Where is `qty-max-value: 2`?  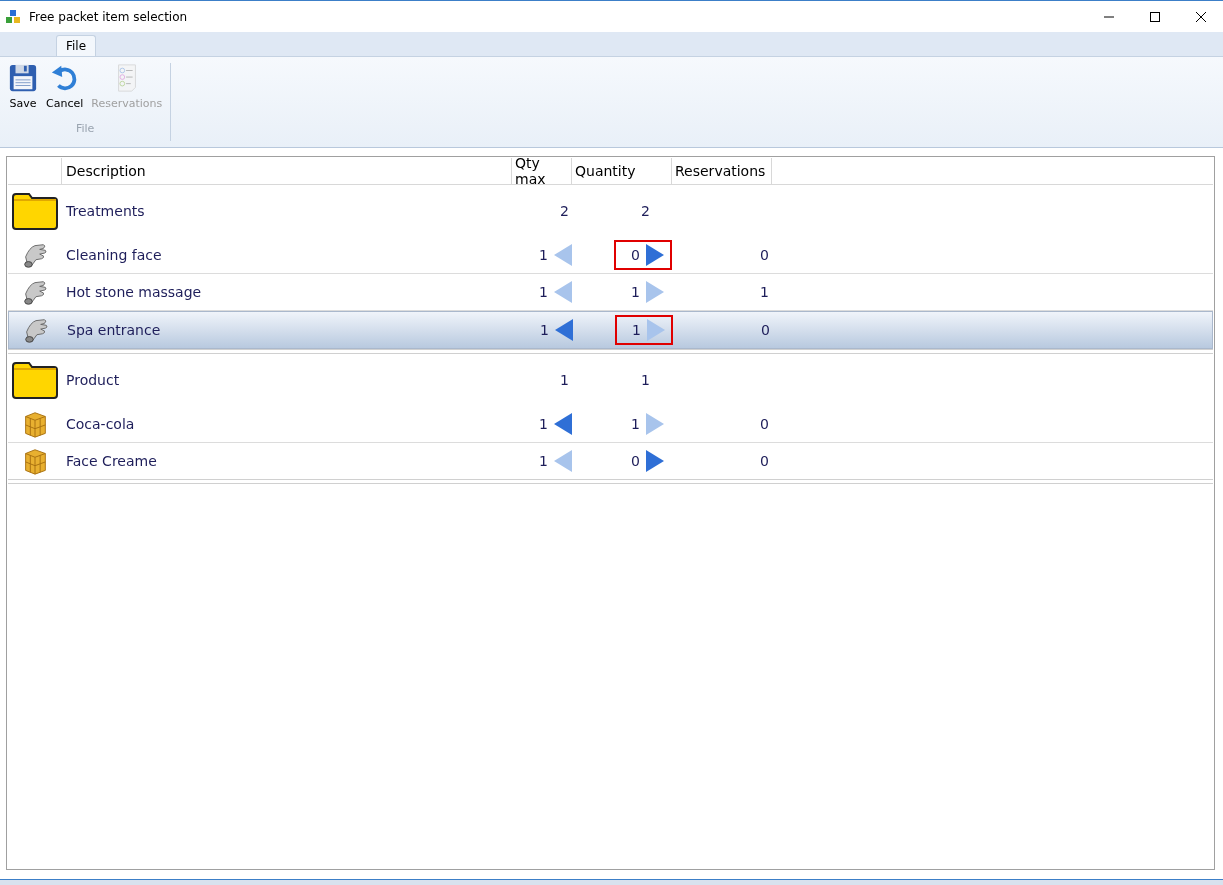 qty-max-value: 2 is located at coordinates (564, 211).